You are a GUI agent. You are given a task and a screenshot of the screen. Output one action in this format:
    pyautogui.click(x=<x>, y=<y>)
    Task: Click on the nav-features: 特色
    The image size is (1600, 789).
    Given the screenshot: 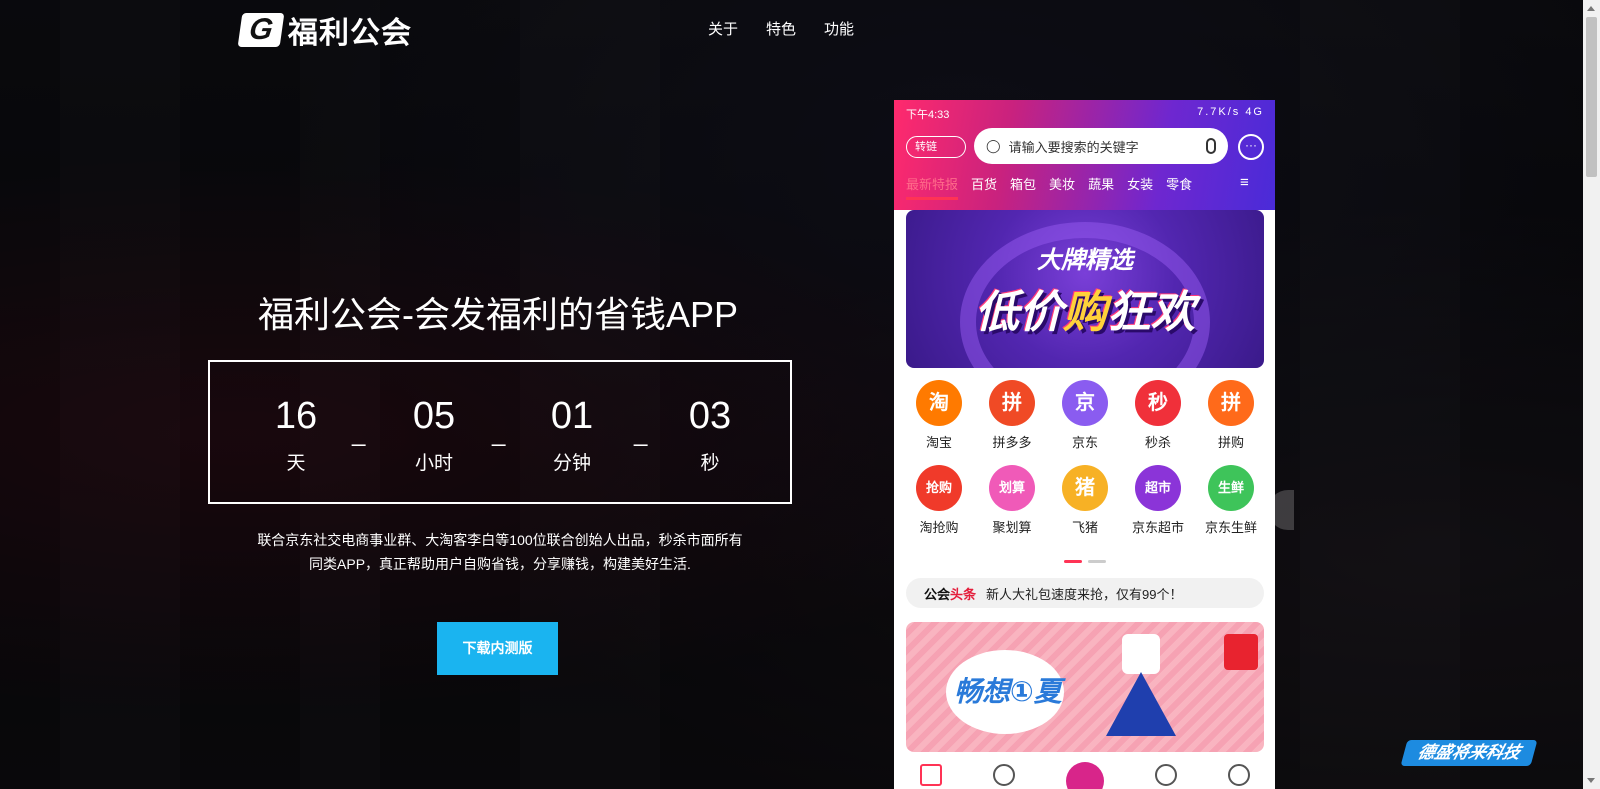 What is the action you would take?
    pyautogui.click(x=781, y=28)
    